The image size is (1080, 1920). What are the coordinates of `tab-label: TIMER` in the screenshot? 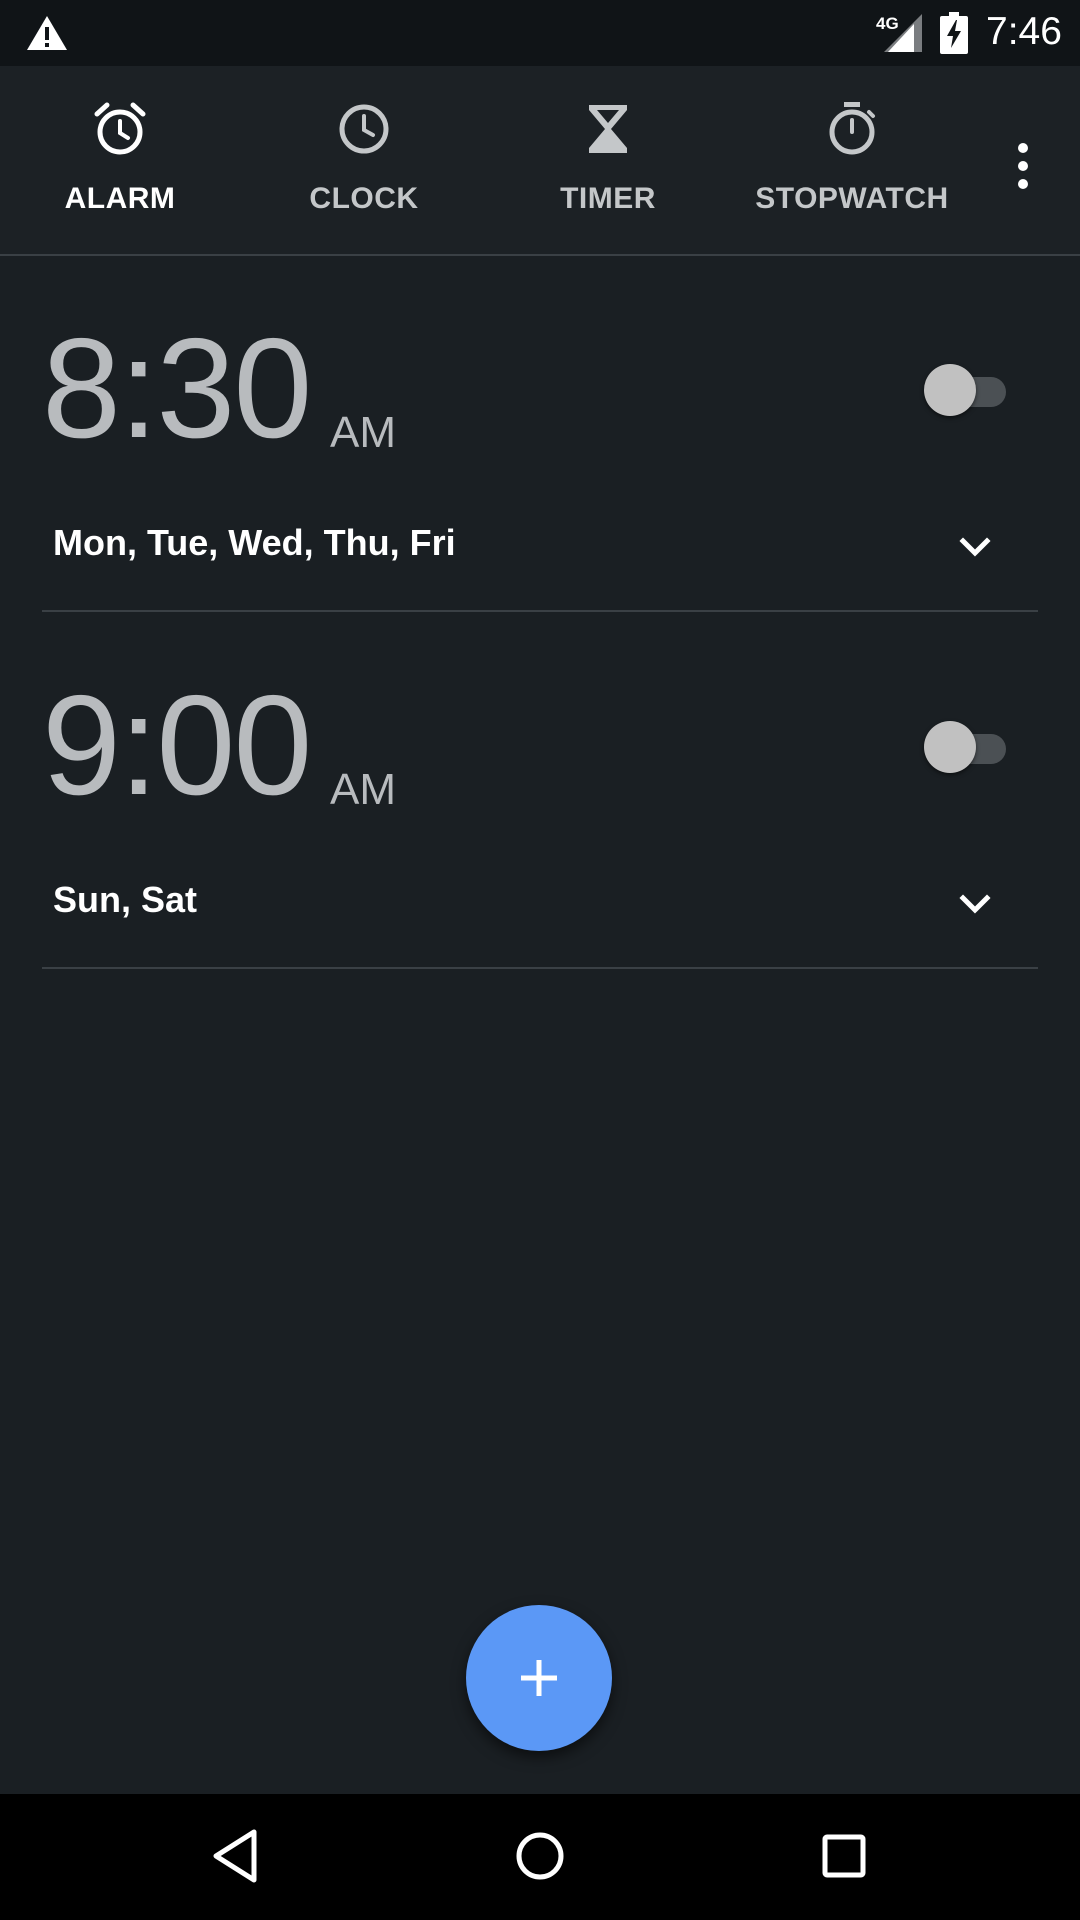 It's located at (608, 198).